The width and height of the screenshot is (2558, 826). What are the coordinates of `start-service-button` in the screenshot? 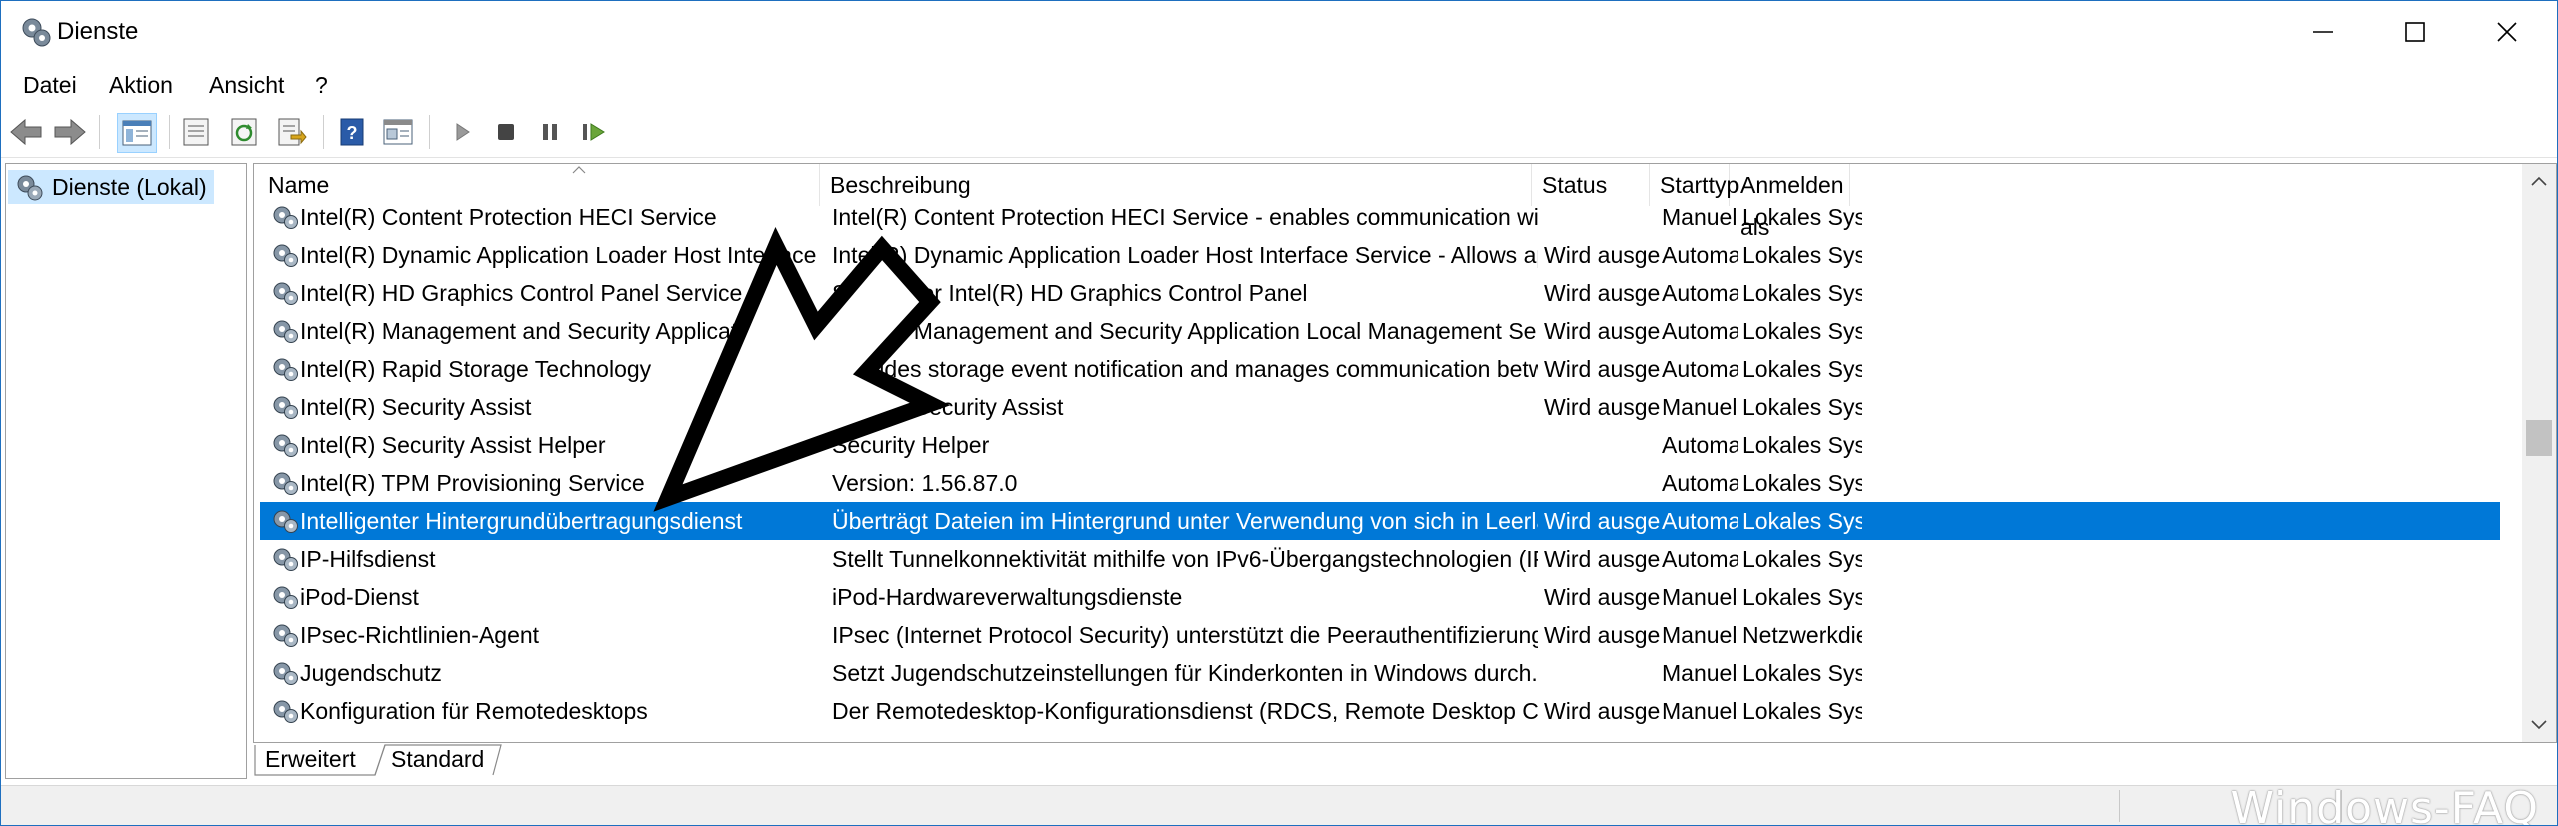 It's located at (462, 132).